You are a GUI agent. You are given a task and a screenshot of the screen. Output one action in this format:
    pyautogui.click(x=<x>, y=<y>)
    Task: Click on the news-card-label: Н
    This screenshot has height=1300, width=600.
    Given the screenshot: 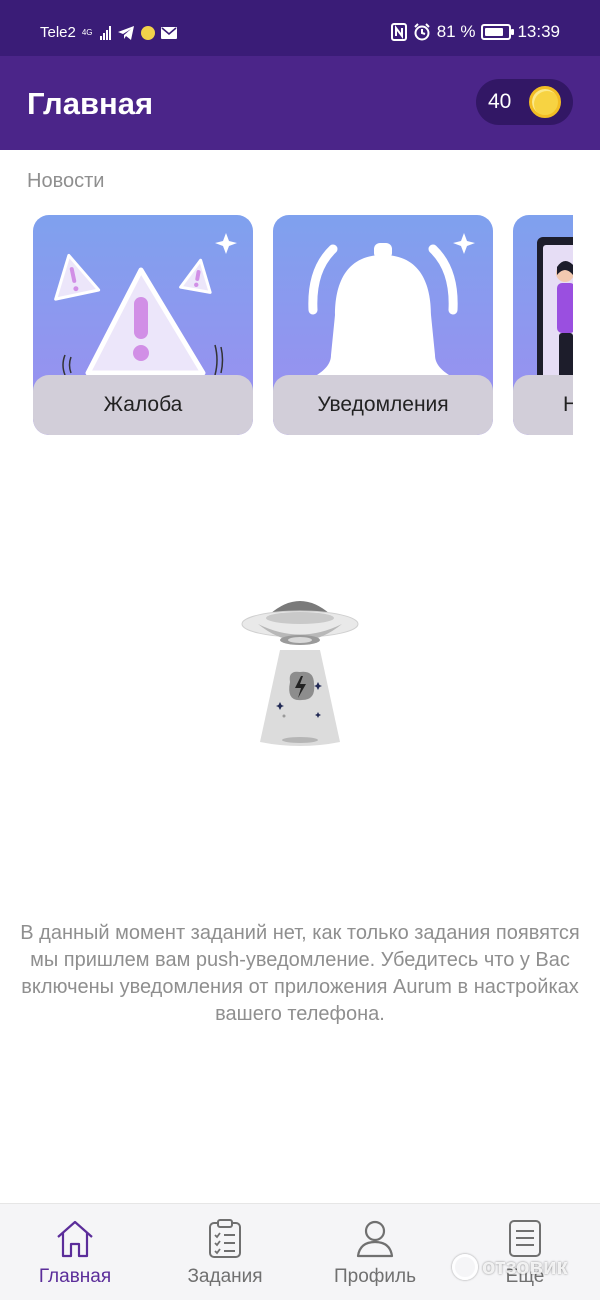 What is the action you would take?
    pyautogui.click(x=543, y=405)
    